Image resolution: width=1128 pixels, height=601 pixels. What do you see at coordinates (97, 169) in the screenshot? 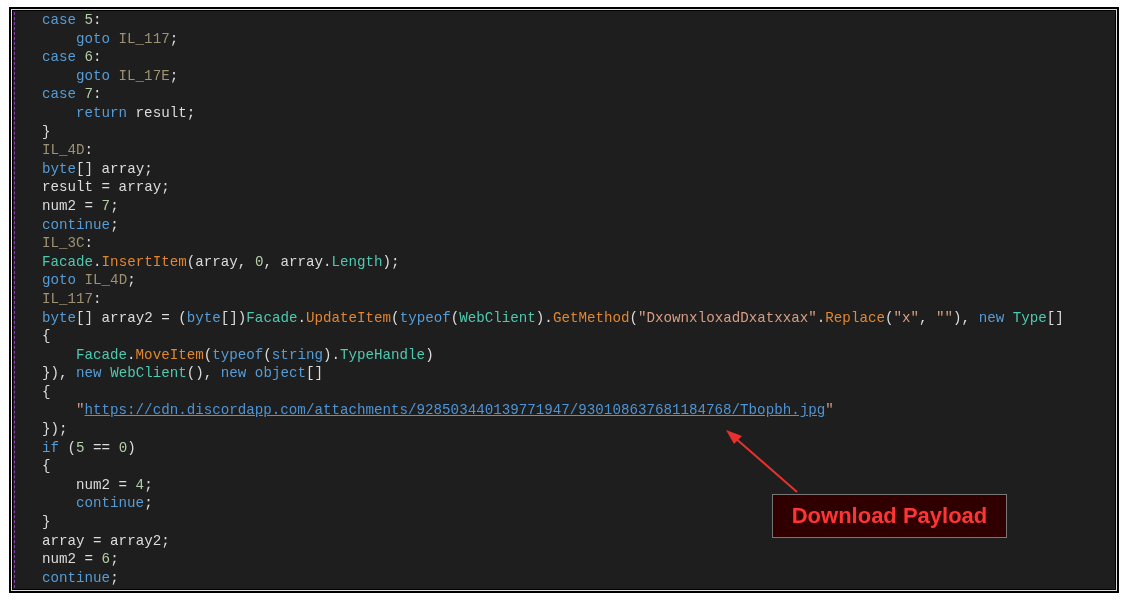
I see `code-line: byte[] array;` at bounding box center [97, 169].